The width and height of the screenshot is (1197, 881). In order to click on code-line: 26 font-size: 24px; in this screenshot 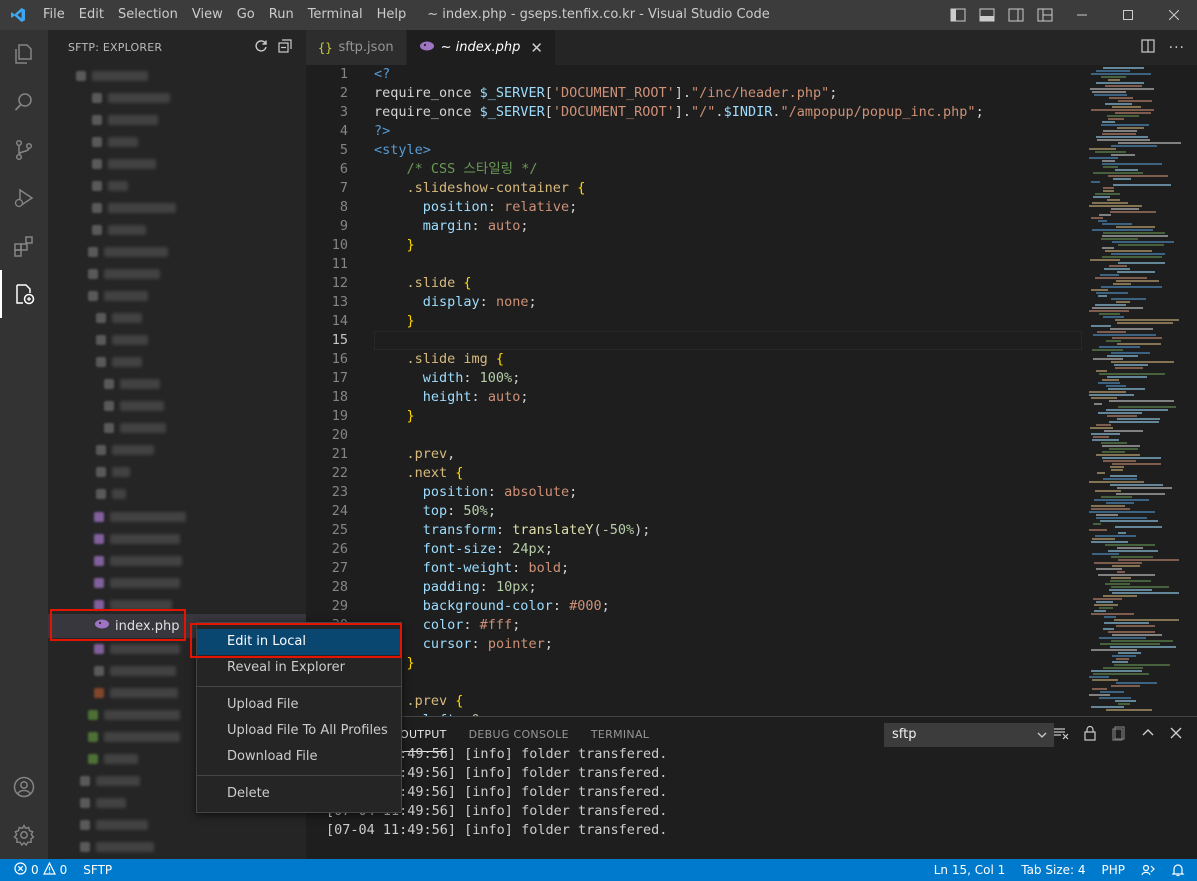, I will do `click(696, 549)`.